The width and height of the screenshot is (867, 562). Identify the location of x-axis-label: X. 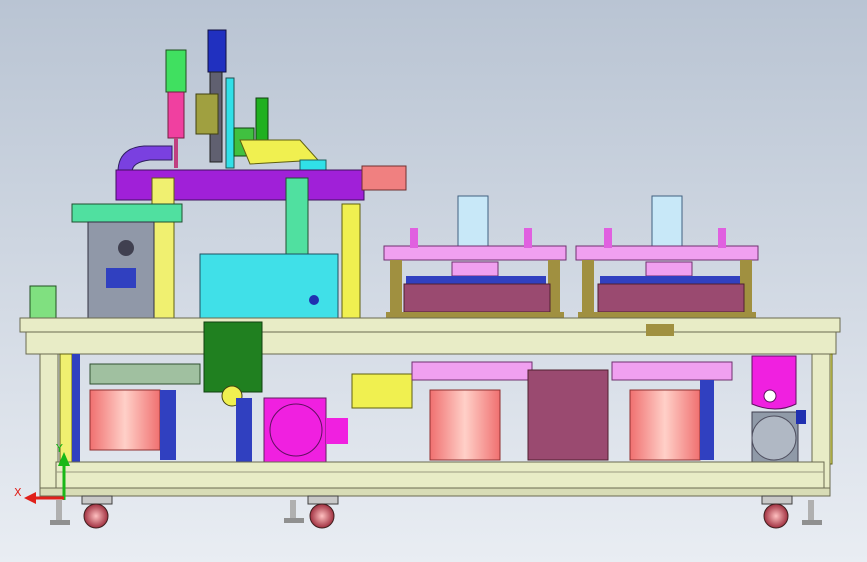
(18, 492).